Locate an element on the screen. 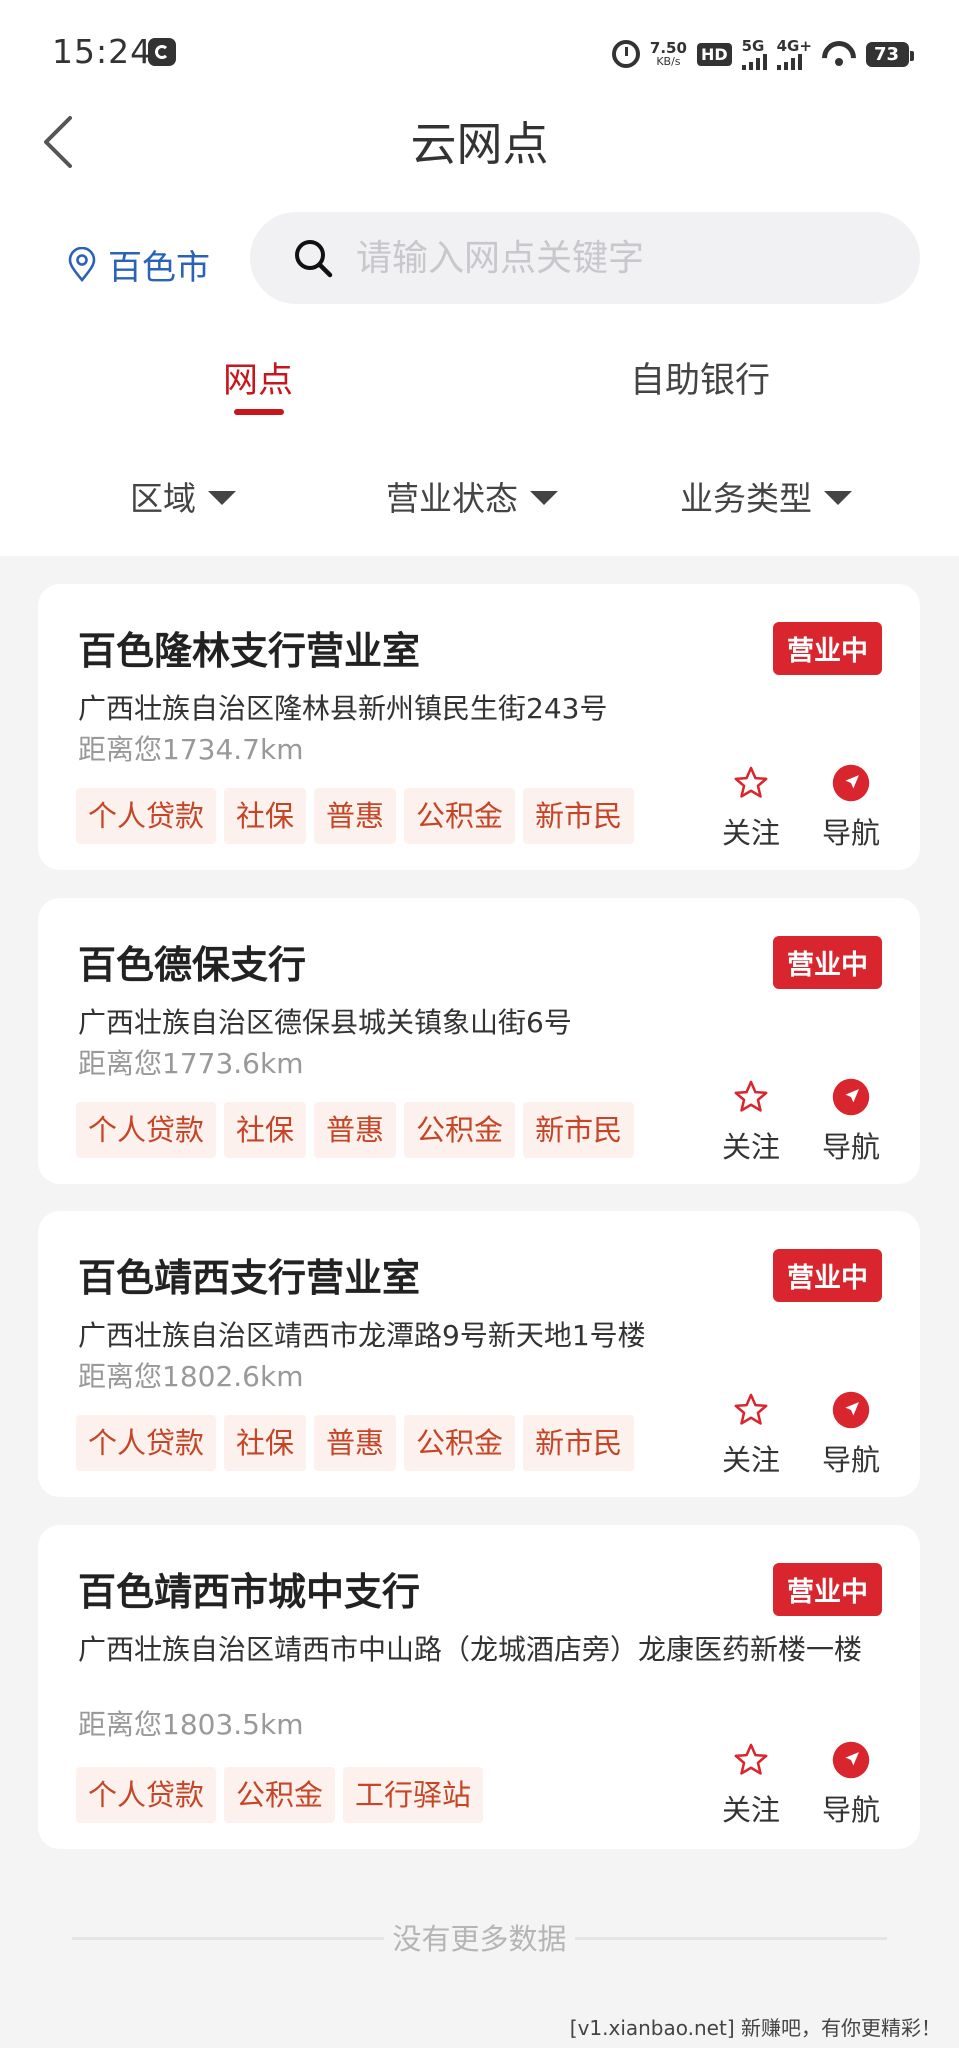  network-speed-value: 7.50 is located at coordinates (668, 48).